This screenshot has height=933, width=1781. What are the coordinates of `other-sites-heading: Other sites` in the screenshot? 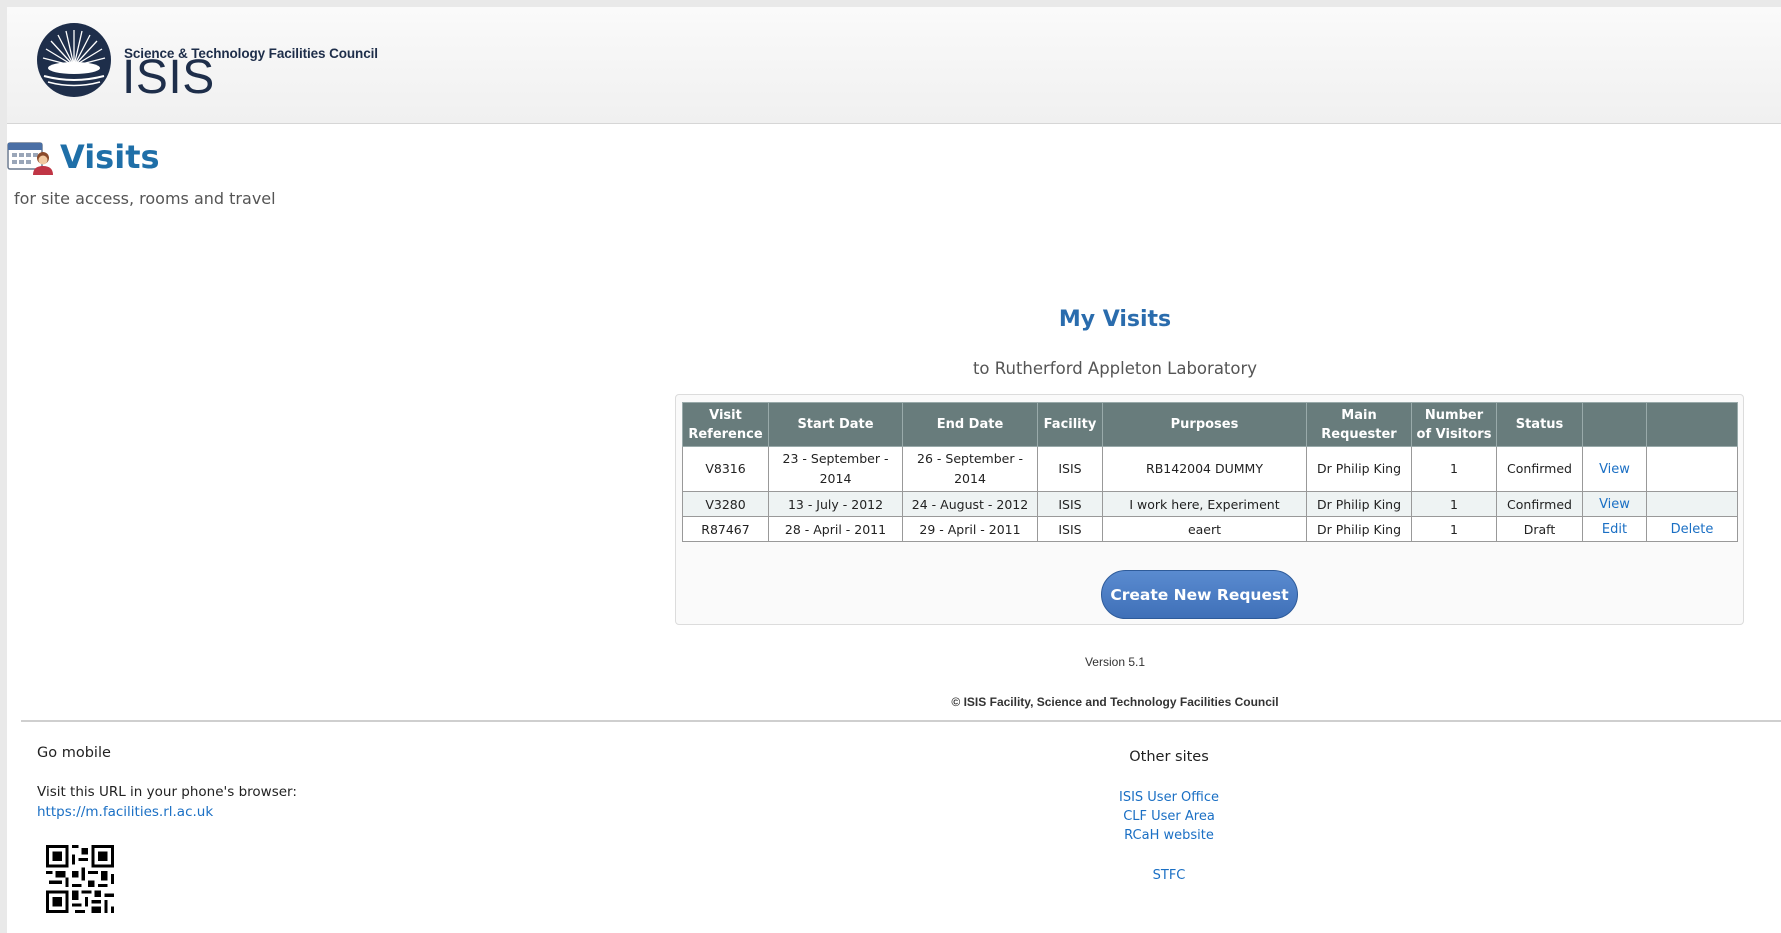 It's located at (1169, 757).